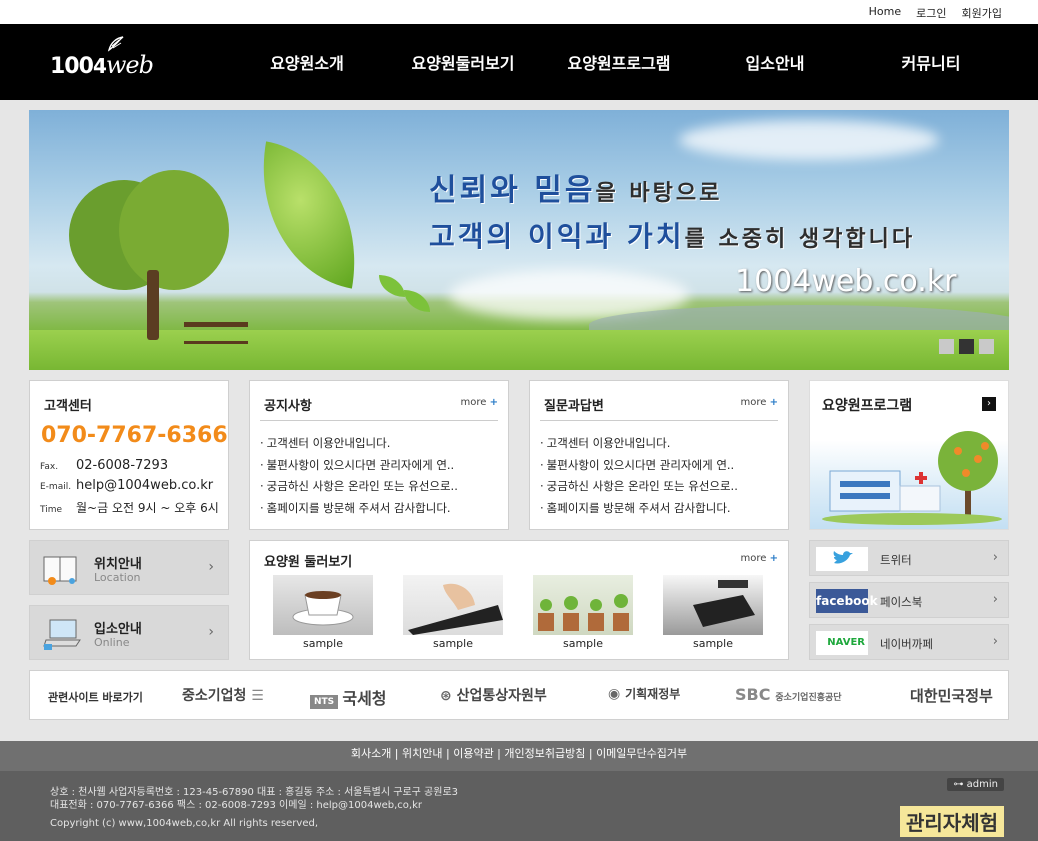  I want to click on site-motie: ⊛ 산업통상자원부, so click(493, 695).